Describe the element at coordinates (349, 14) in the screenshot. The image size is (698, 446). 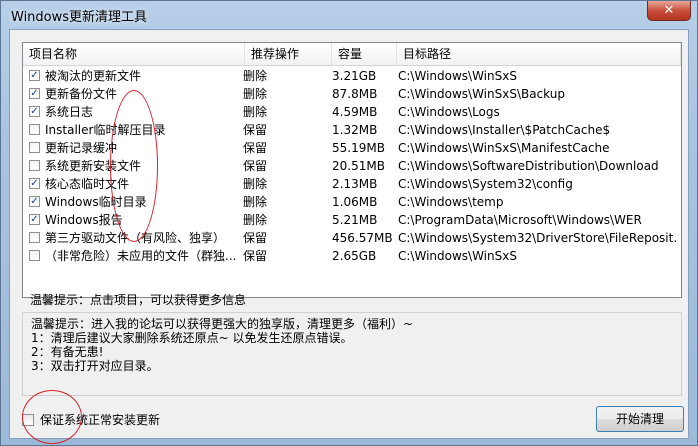
I see `title-bar: Windows更新清理工具 ✕` at that location.